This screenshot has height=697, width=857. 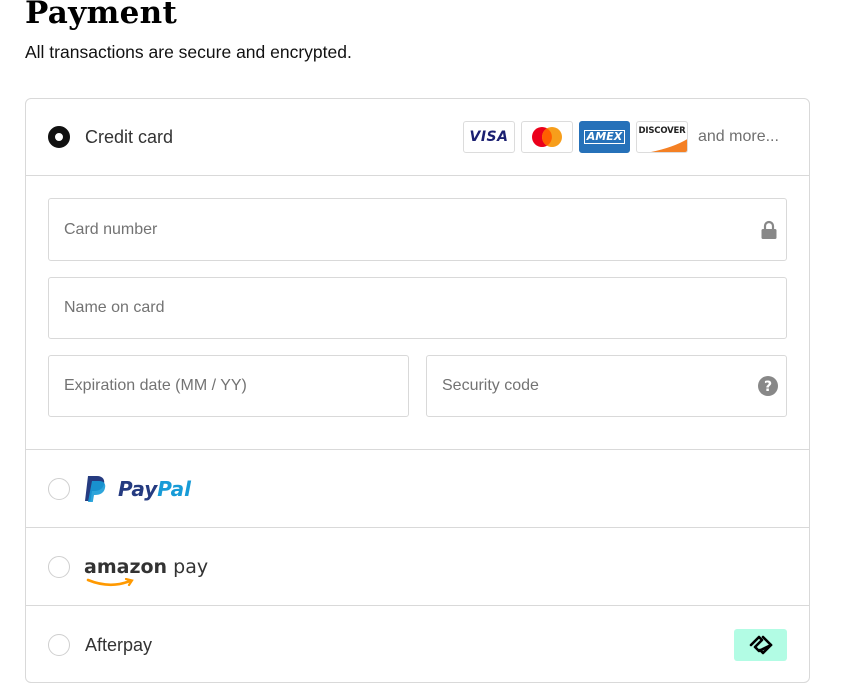 I want to click on name-on-card-input, so click(x=417, y=308).